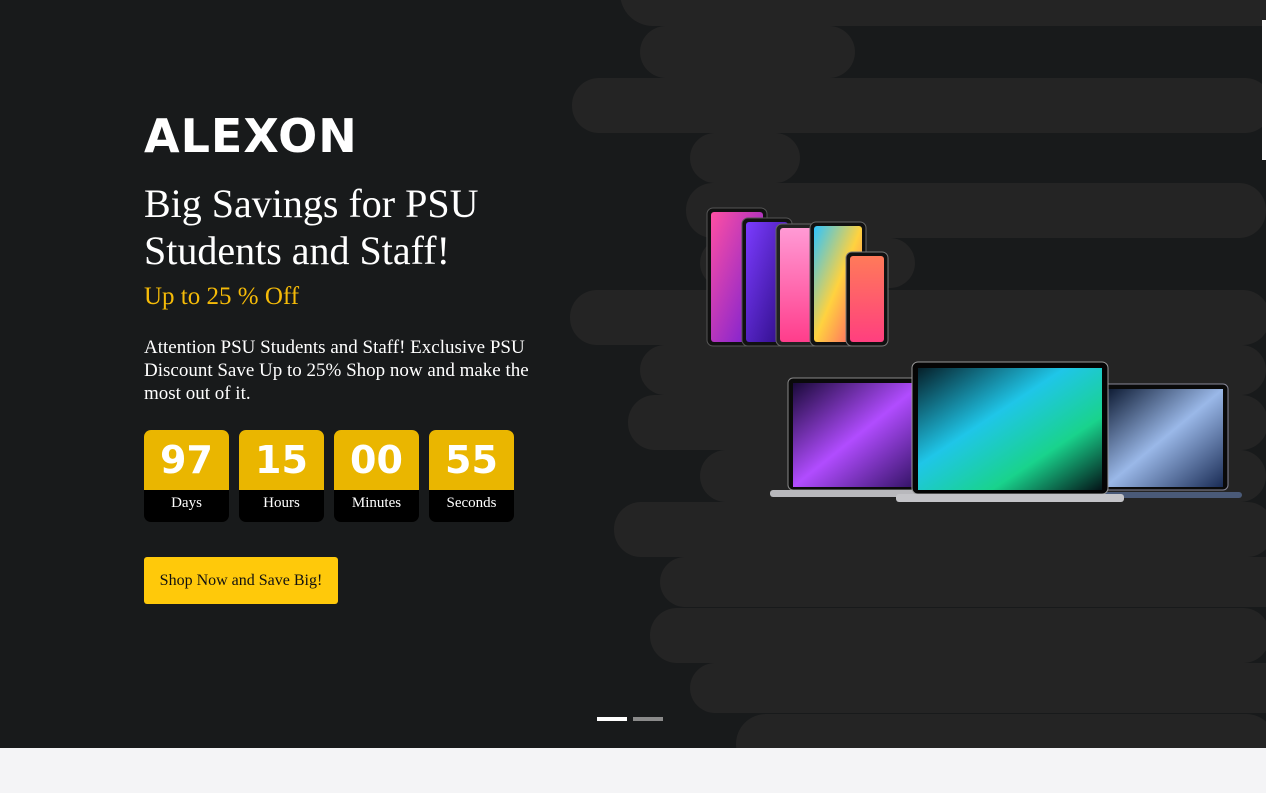 The width and height of the screenshot is (1266, 793). Describe the element at coordinates (311, 227) in the screenshot. I see `hero-headline: Big Savings for PSU Students and Staff!` at that location.